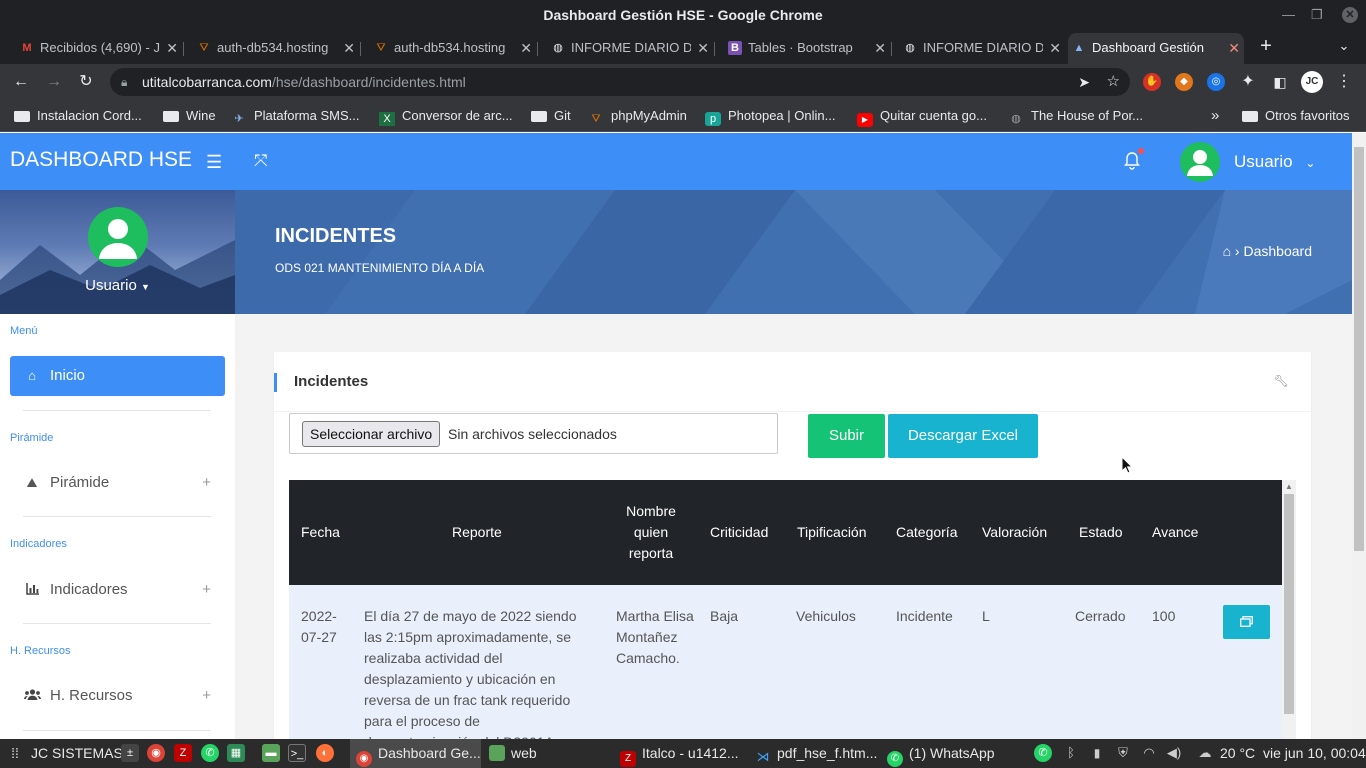  Describe the element at coordinates (183, 753) in the screenshot. I see `filezilla-icon: Z` at that location.